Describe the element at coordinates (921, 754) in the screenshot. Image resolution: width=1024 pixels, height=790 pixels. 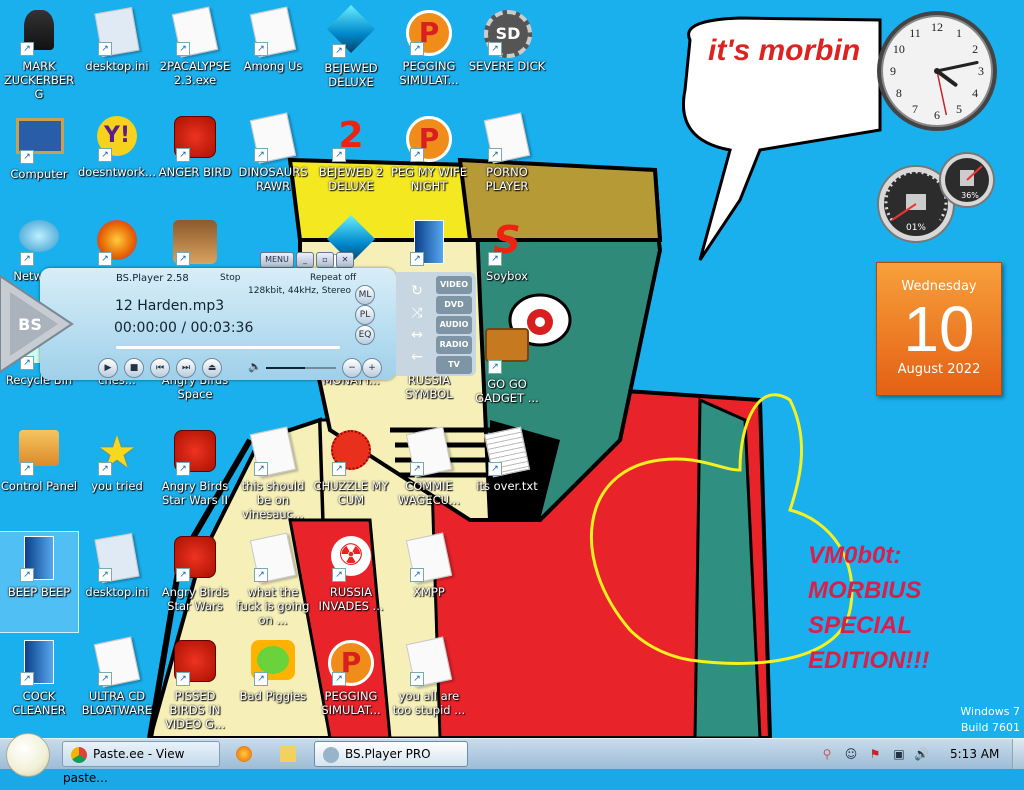
I see `volume-icon: 🔊` at that location.